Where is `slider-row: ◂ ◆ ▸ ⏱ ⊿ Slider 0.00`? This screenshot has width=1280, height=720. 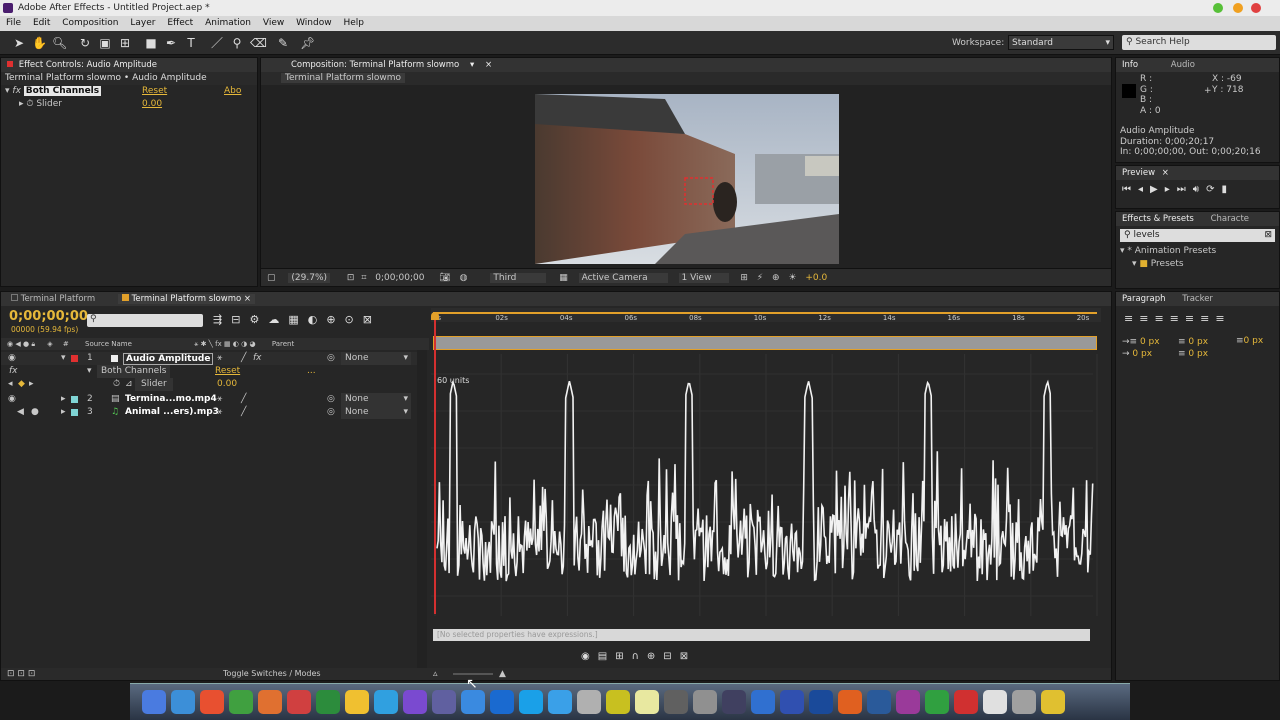 slider-row: ◂ ◆ ▸ ⏱ ⊿ Slider 0.00 is located at coordinates (209, 384).